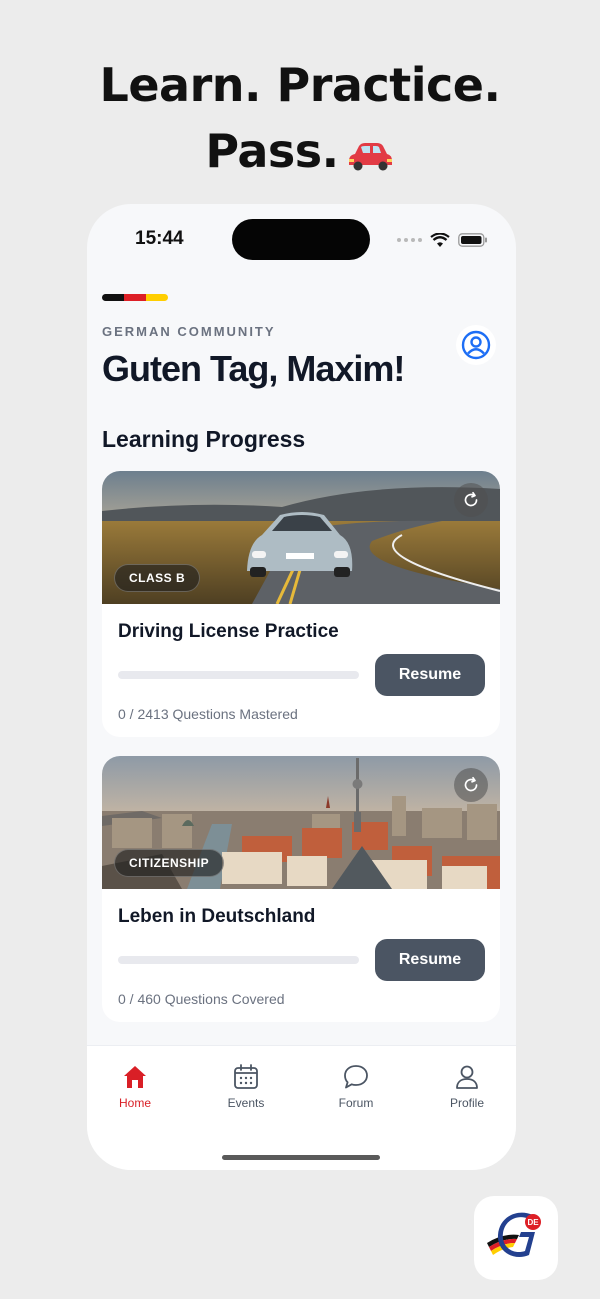 The width and height of the screenshot is (600, 1299). I want to click on section-title: Learning Progress, so click(204, 439).